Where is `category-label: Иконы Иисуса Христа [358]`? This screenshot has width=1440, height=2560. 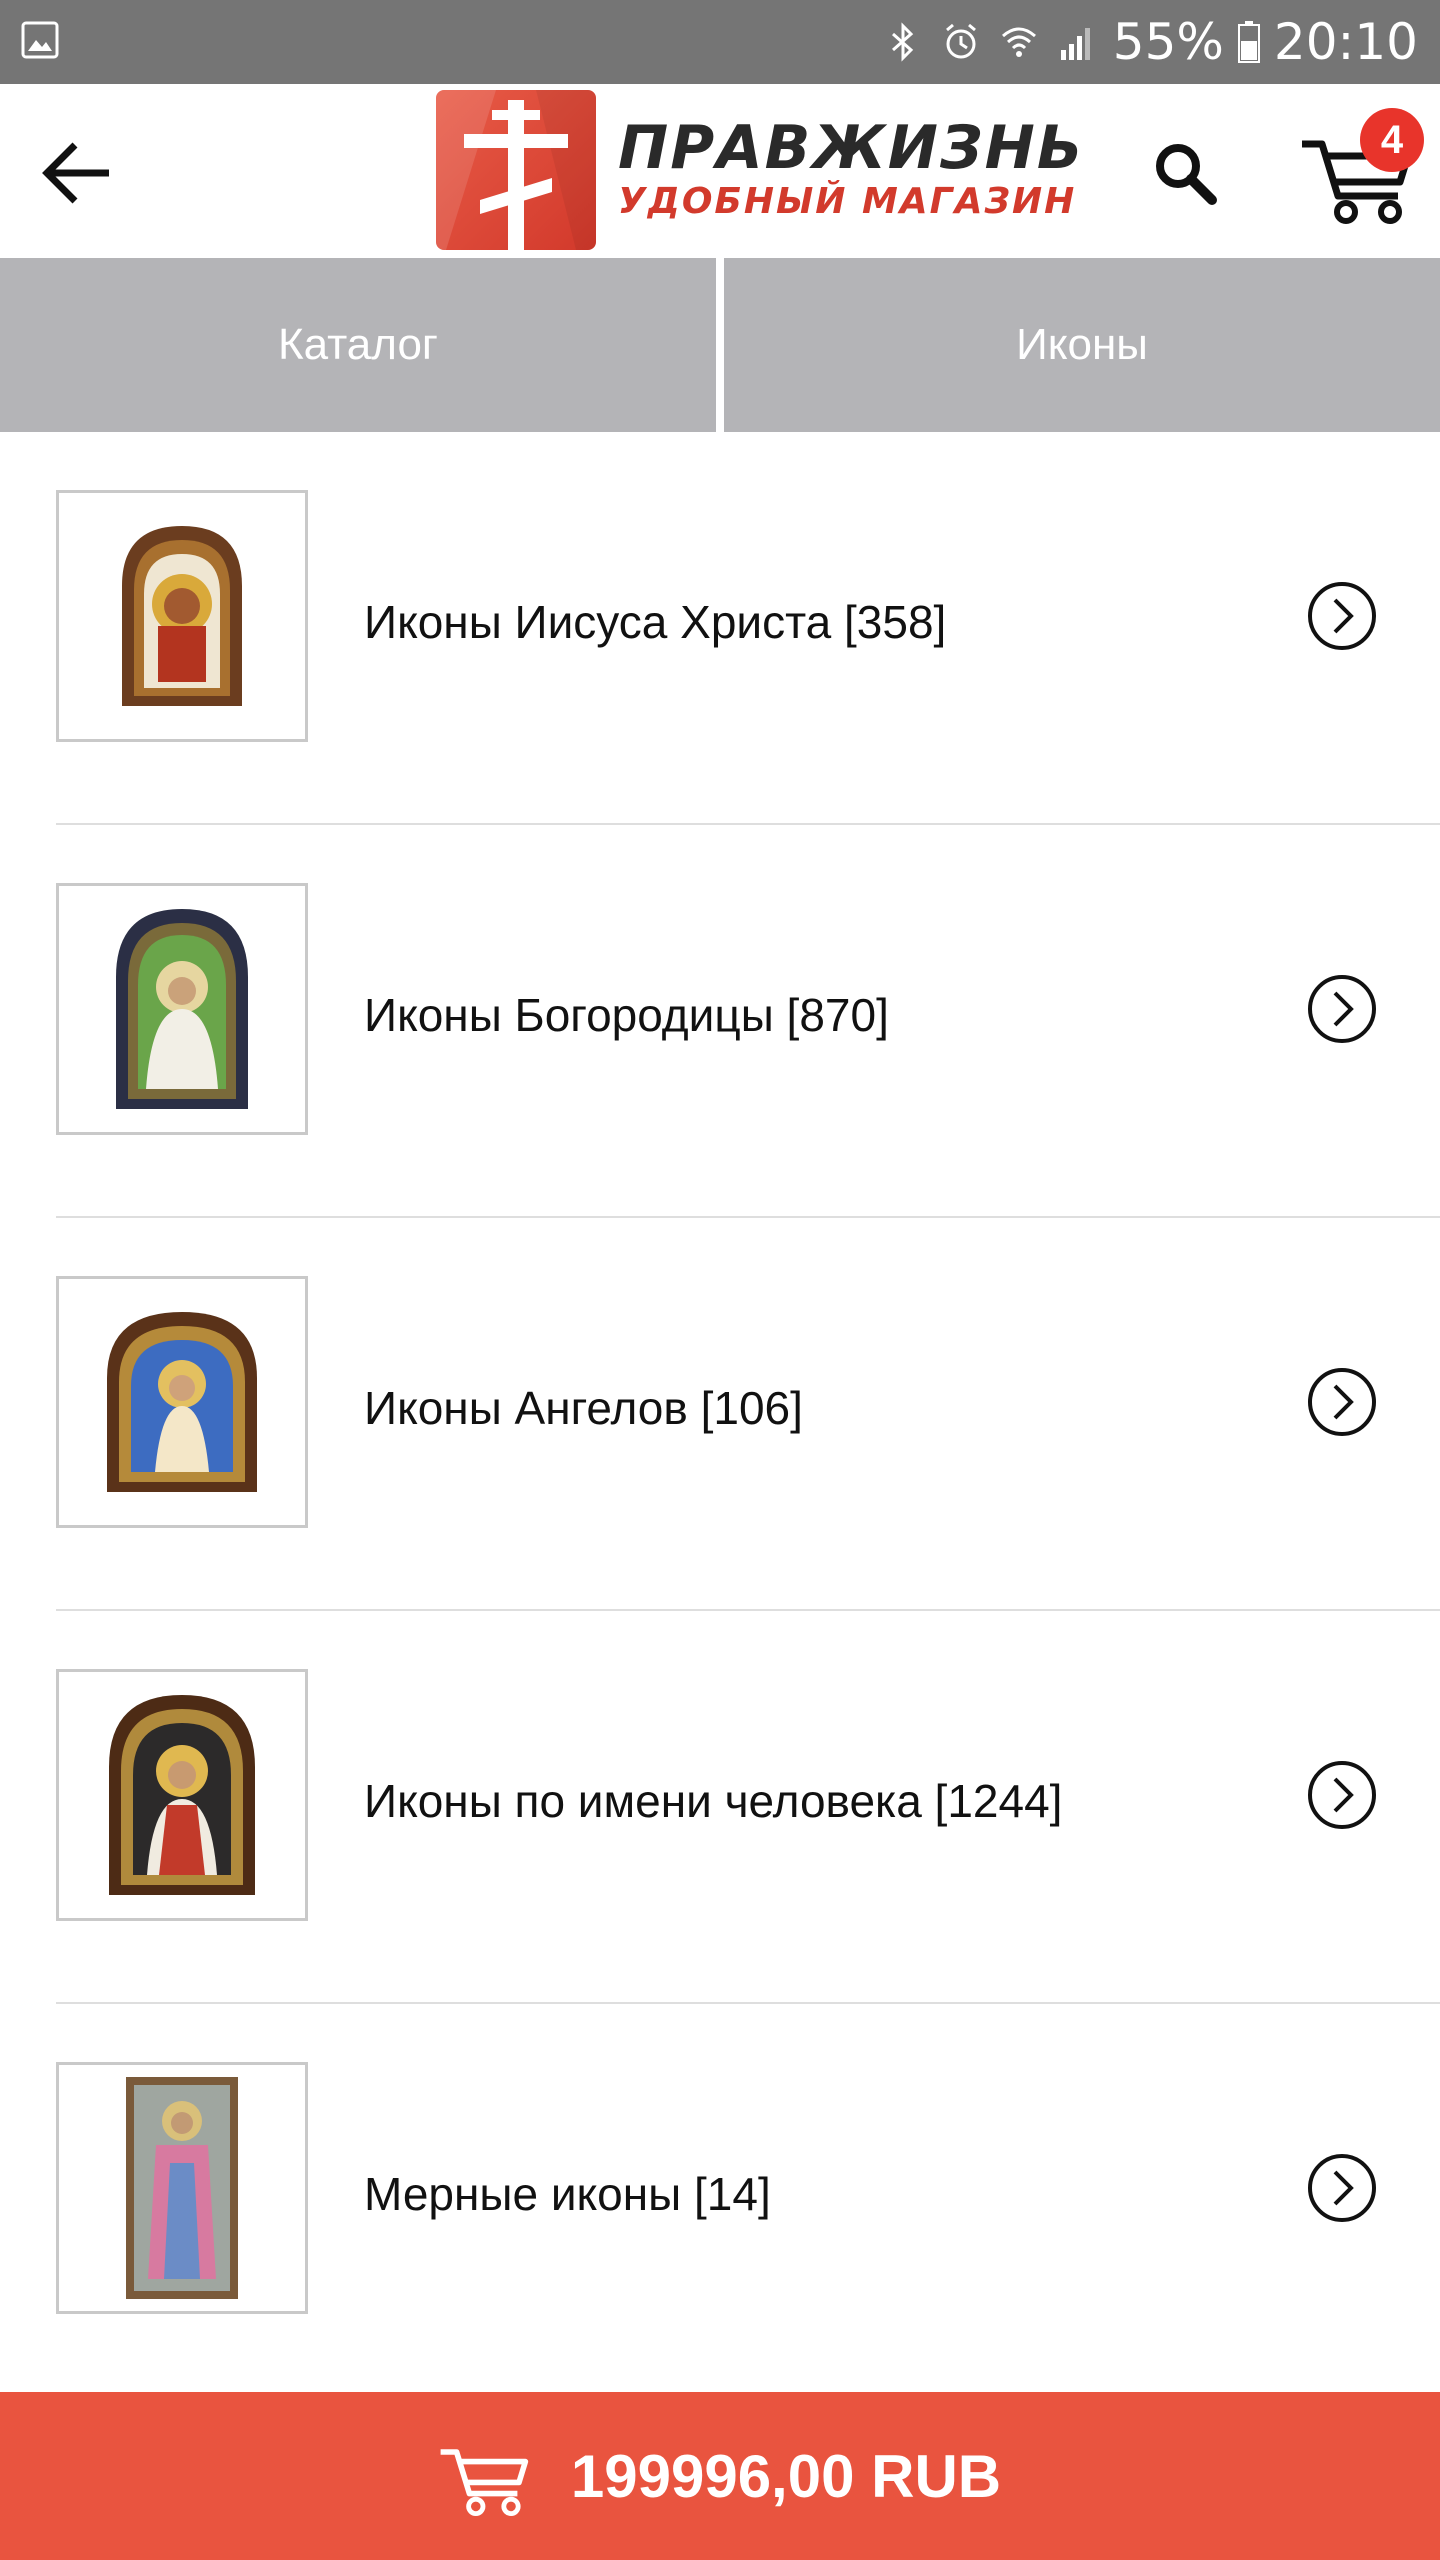 category-label: Иконы Иисуса Христа [358] is located at coordinates (655, 622).